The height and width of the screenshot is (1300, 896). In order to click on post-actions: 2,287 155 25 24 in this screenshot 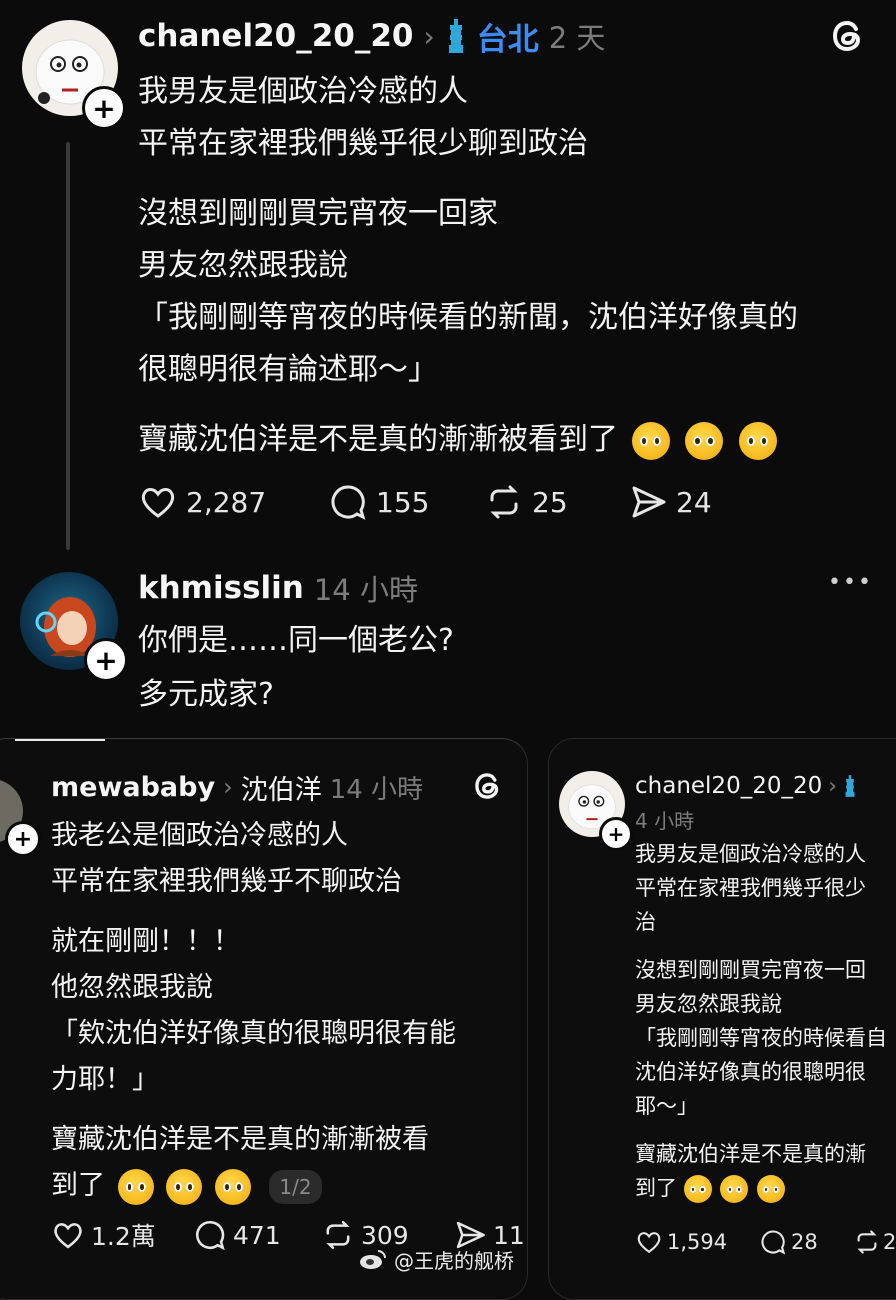, I will do `click(425, 502)`.